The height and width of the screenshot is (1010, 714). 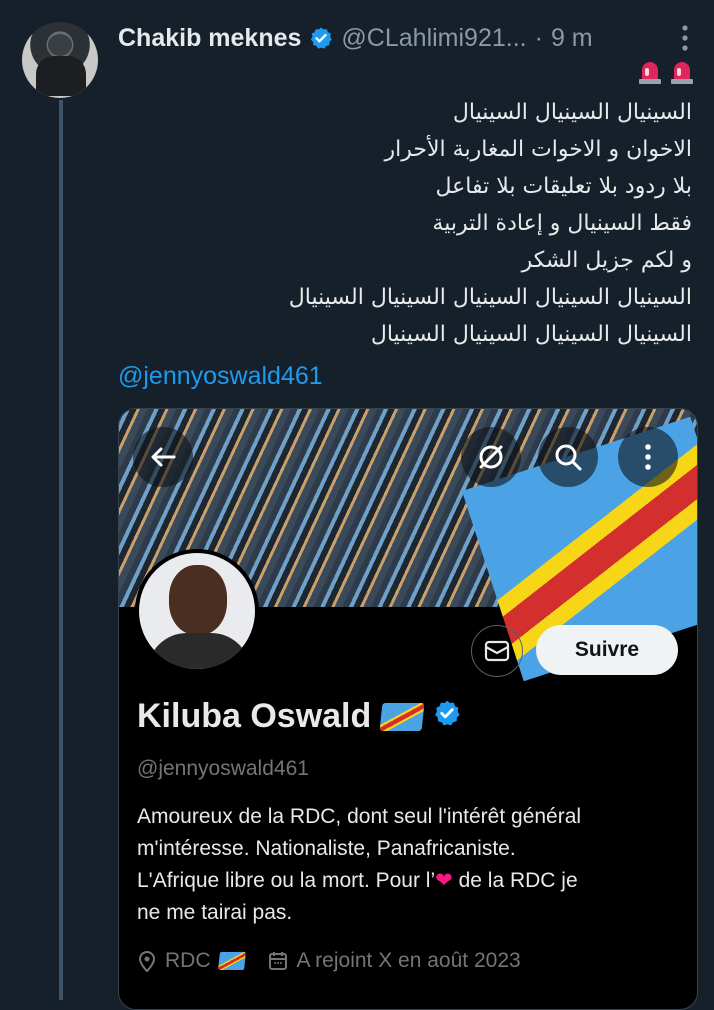 I want to click on calendar-icon, so click(x=277, y=961).